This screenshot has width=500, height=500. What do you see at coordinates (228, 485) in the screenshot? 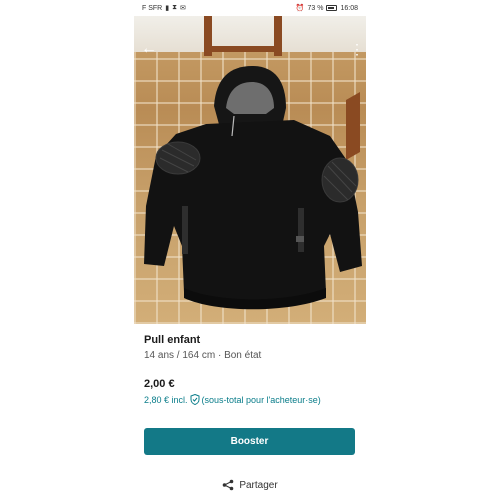
I see `share-icon` at bounding box center [228, 485].